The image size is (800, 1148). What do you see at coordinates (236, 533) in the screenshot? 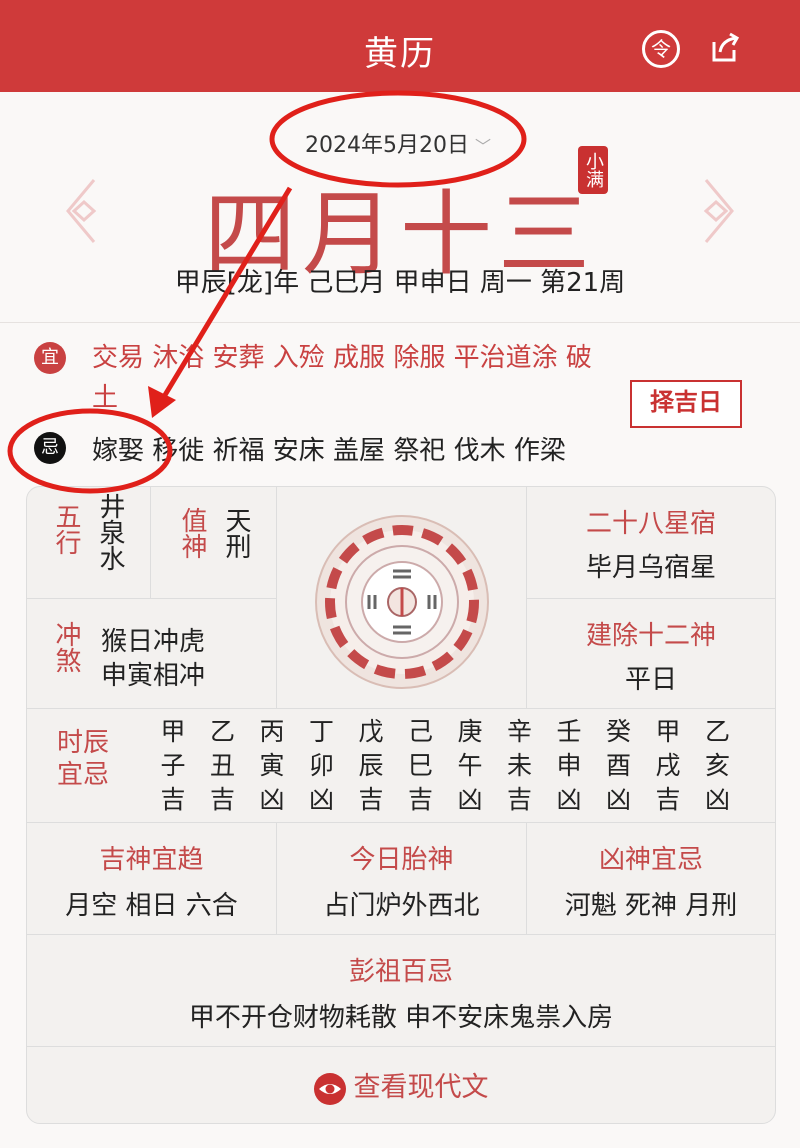
I see `zhishen-value: 天刑` at bounding box center [236, 533].